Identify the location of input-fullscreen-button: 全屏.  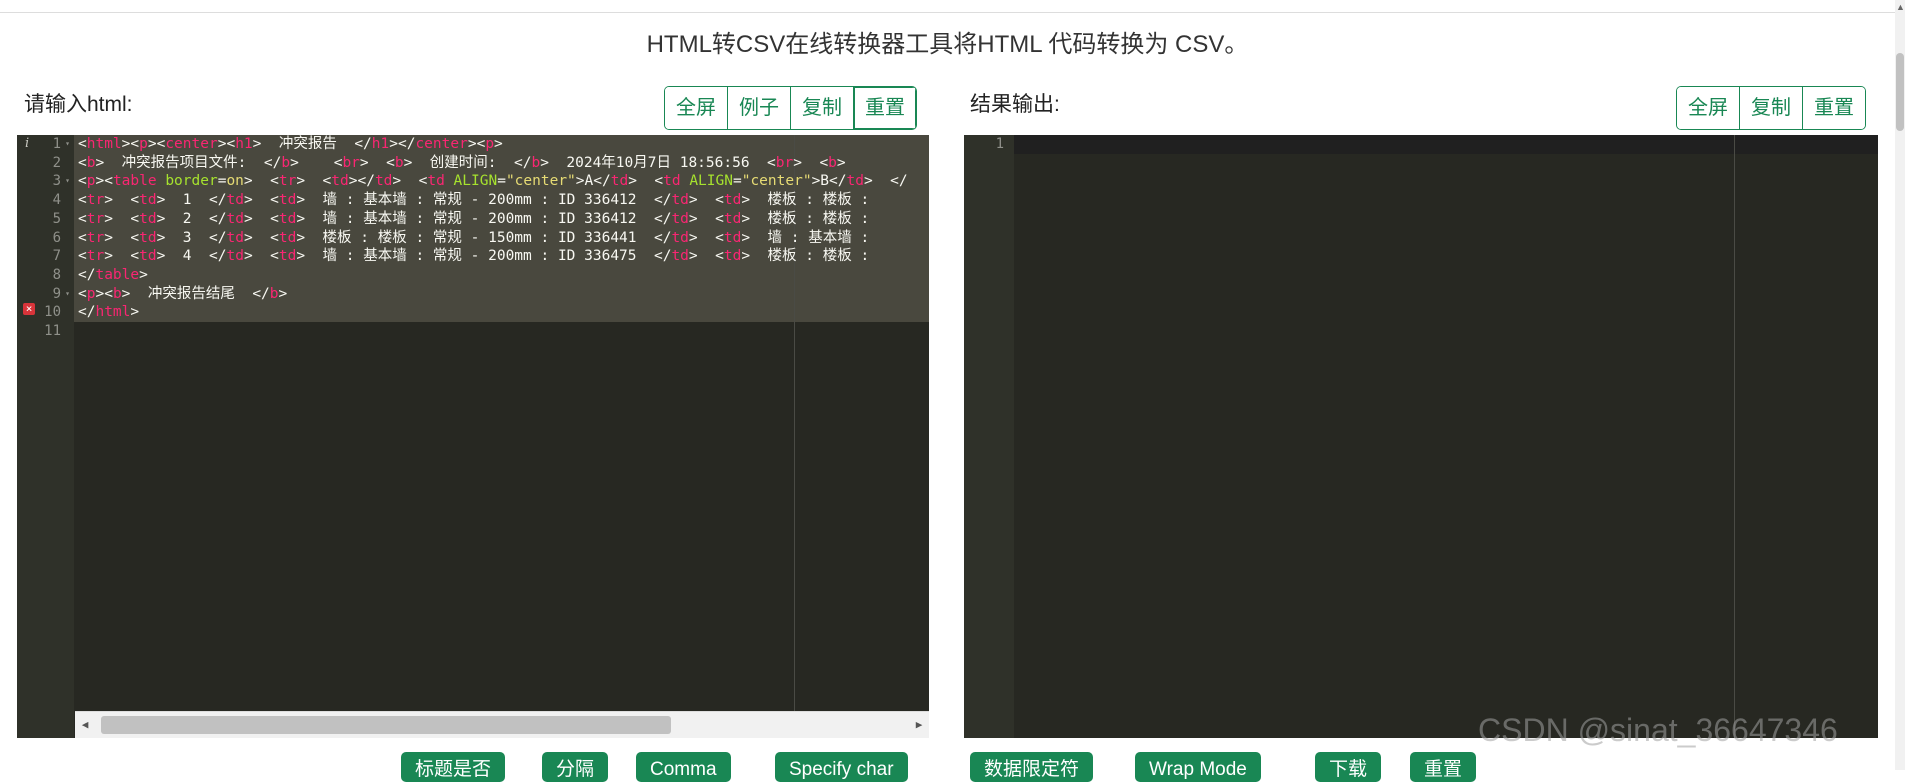
(696, 108).